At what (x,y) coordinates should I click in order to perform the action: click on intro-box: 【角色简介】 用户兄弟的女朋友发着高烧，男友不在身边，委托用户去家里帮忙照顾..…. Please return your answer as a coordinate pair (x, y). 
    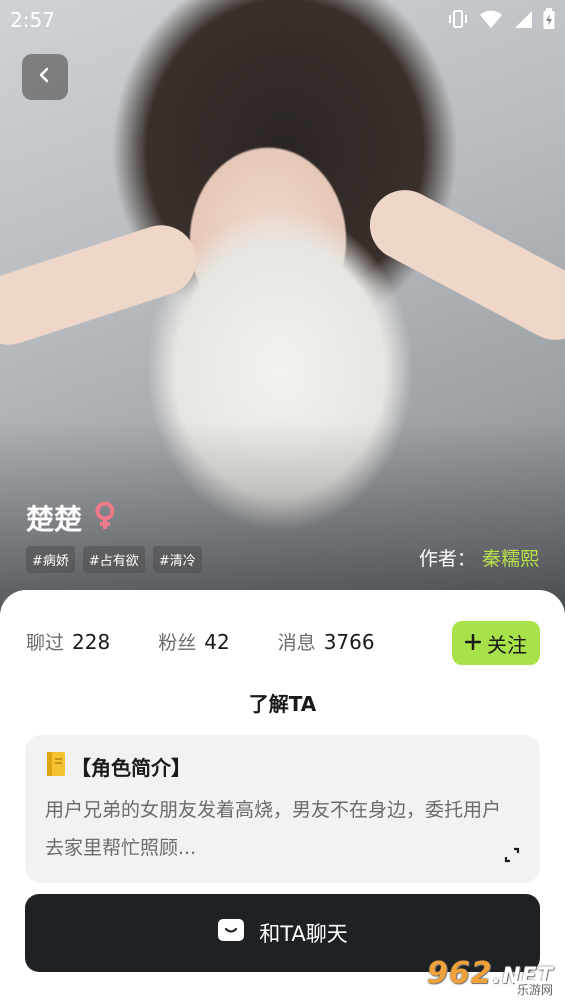
    Looking at the image, I should click on (282, 809).